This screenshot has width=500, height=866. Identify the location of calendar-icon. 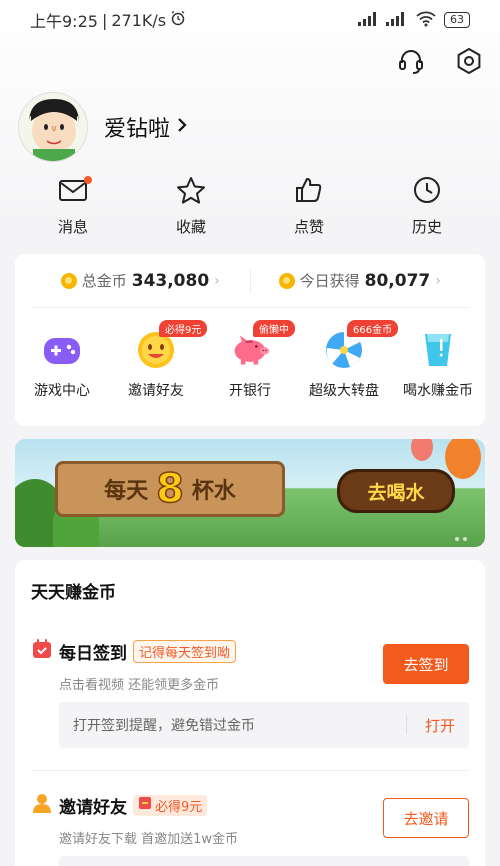
(42, 651).